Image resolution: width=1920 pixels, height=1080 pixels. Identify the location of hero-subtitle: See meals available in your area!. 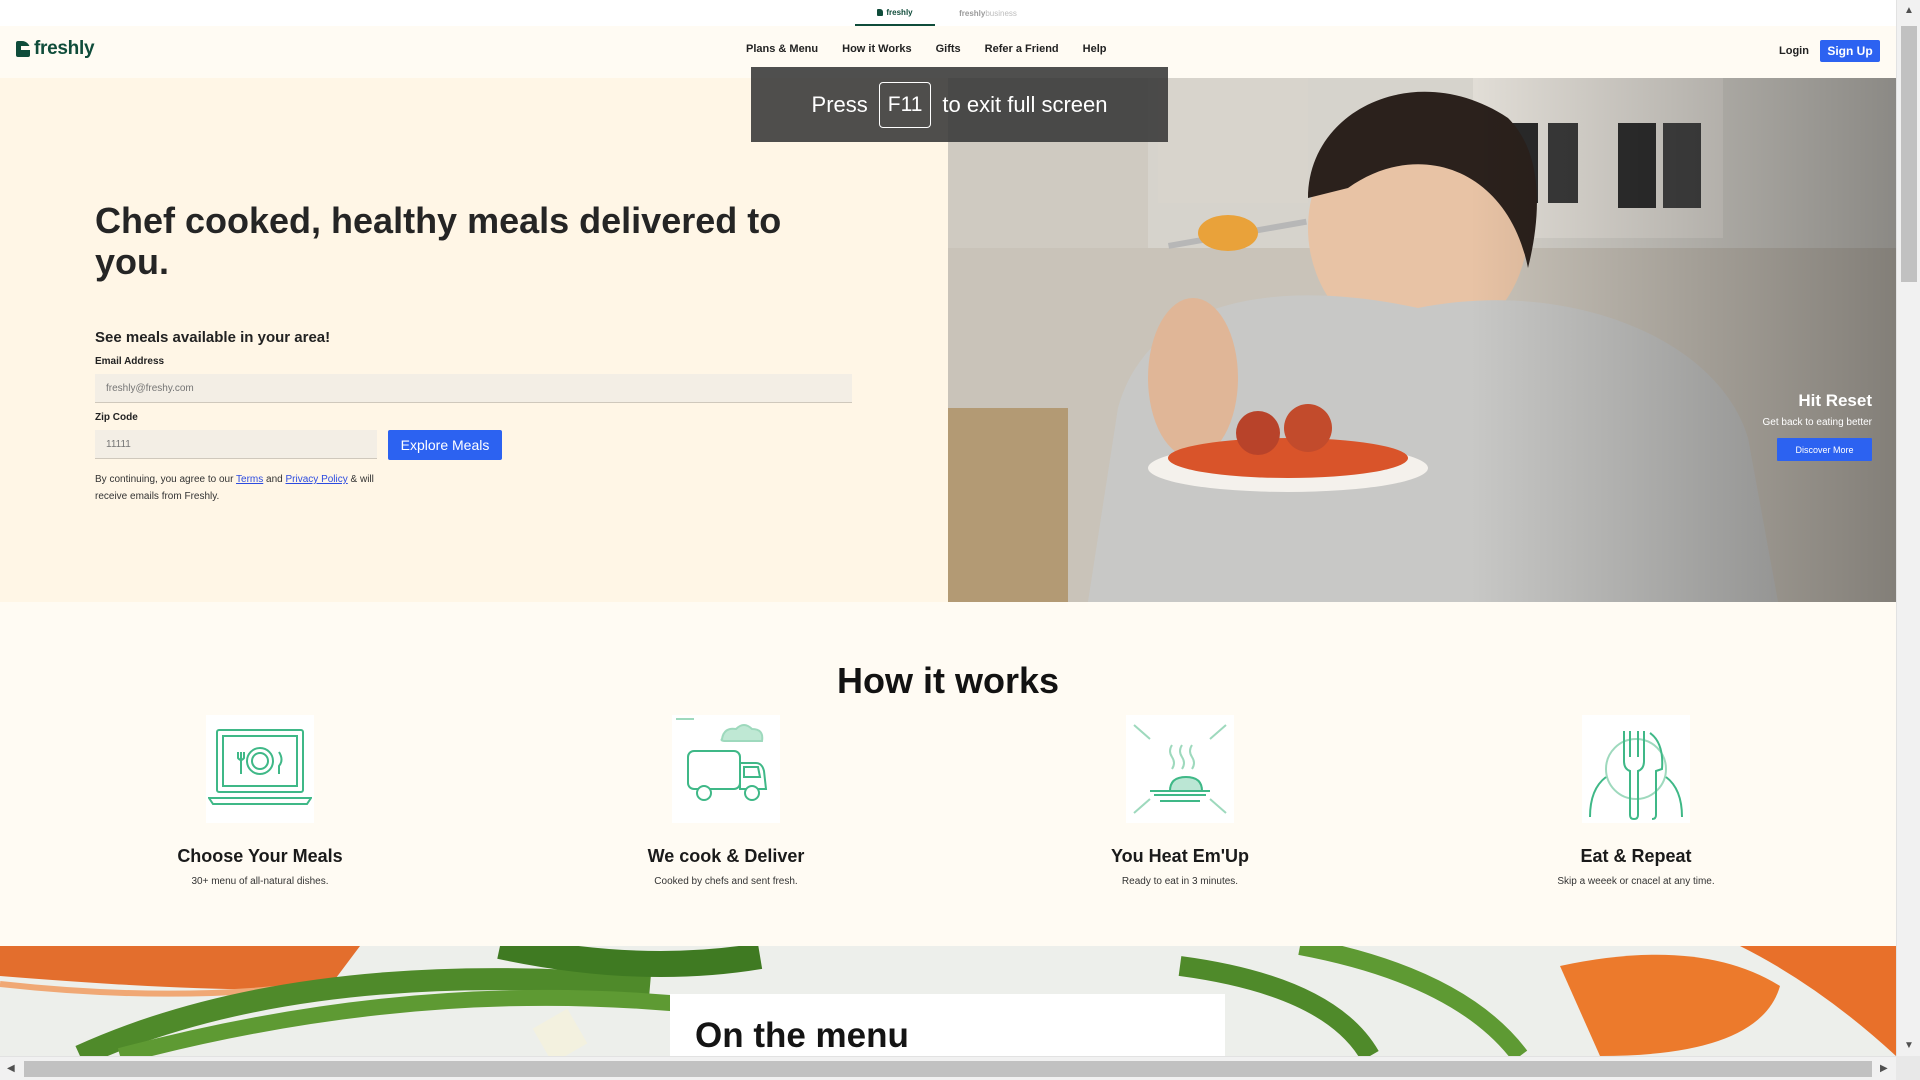
(213, 337).